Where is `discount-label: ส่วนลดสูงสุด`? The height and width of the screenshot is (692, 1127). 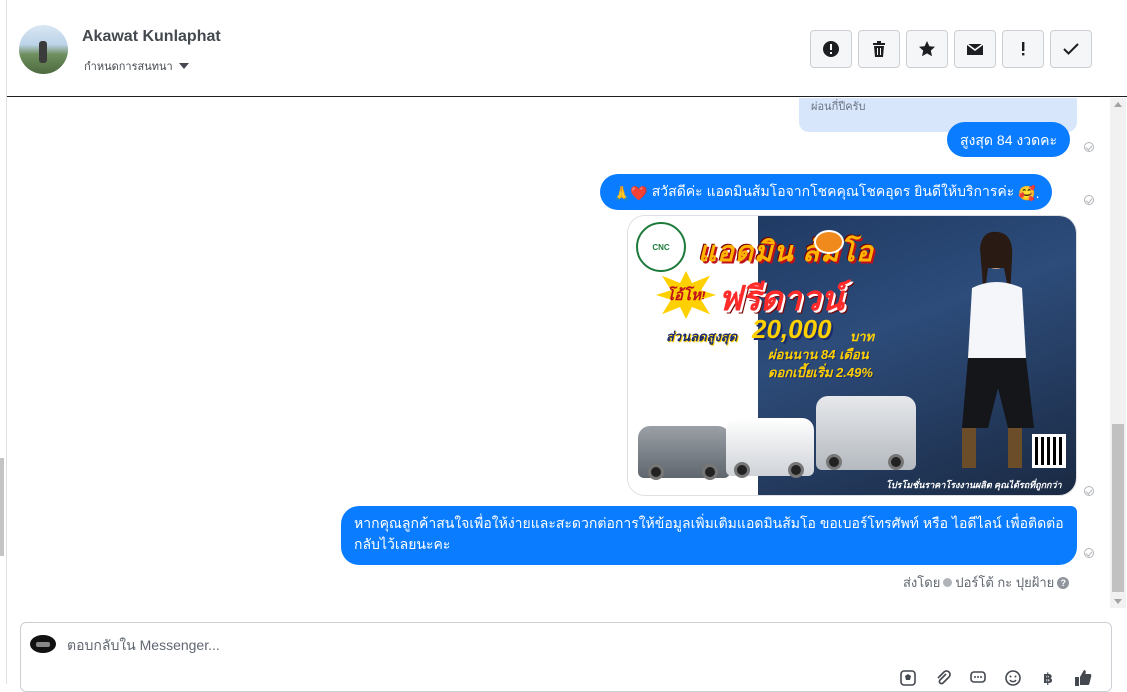
discount-label: ส่วนลดสูงสุด is located at coordinates (702, 336).